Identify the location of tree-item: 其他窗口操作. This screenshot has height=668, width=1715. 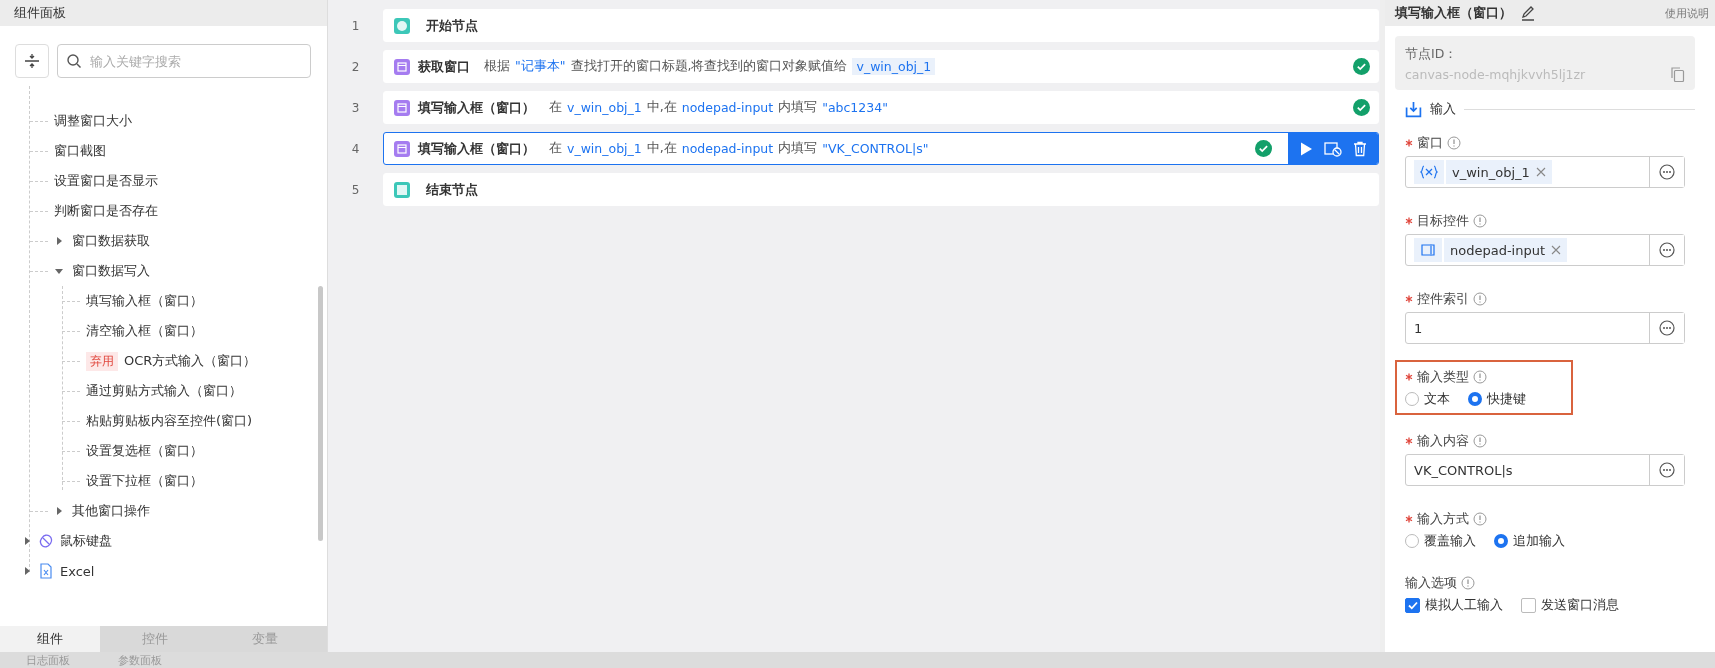
(163, 511).